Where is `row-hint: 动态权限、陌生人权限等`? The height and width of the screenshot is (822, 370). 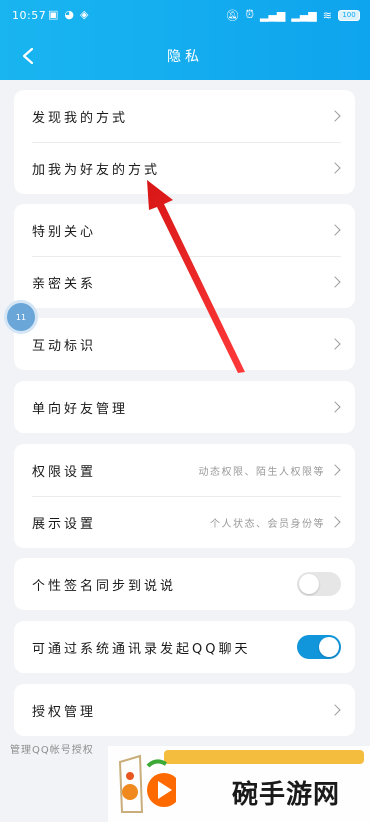
row-hint: 动态权限、陌生人权限等 is located at coordinates (261, 472).